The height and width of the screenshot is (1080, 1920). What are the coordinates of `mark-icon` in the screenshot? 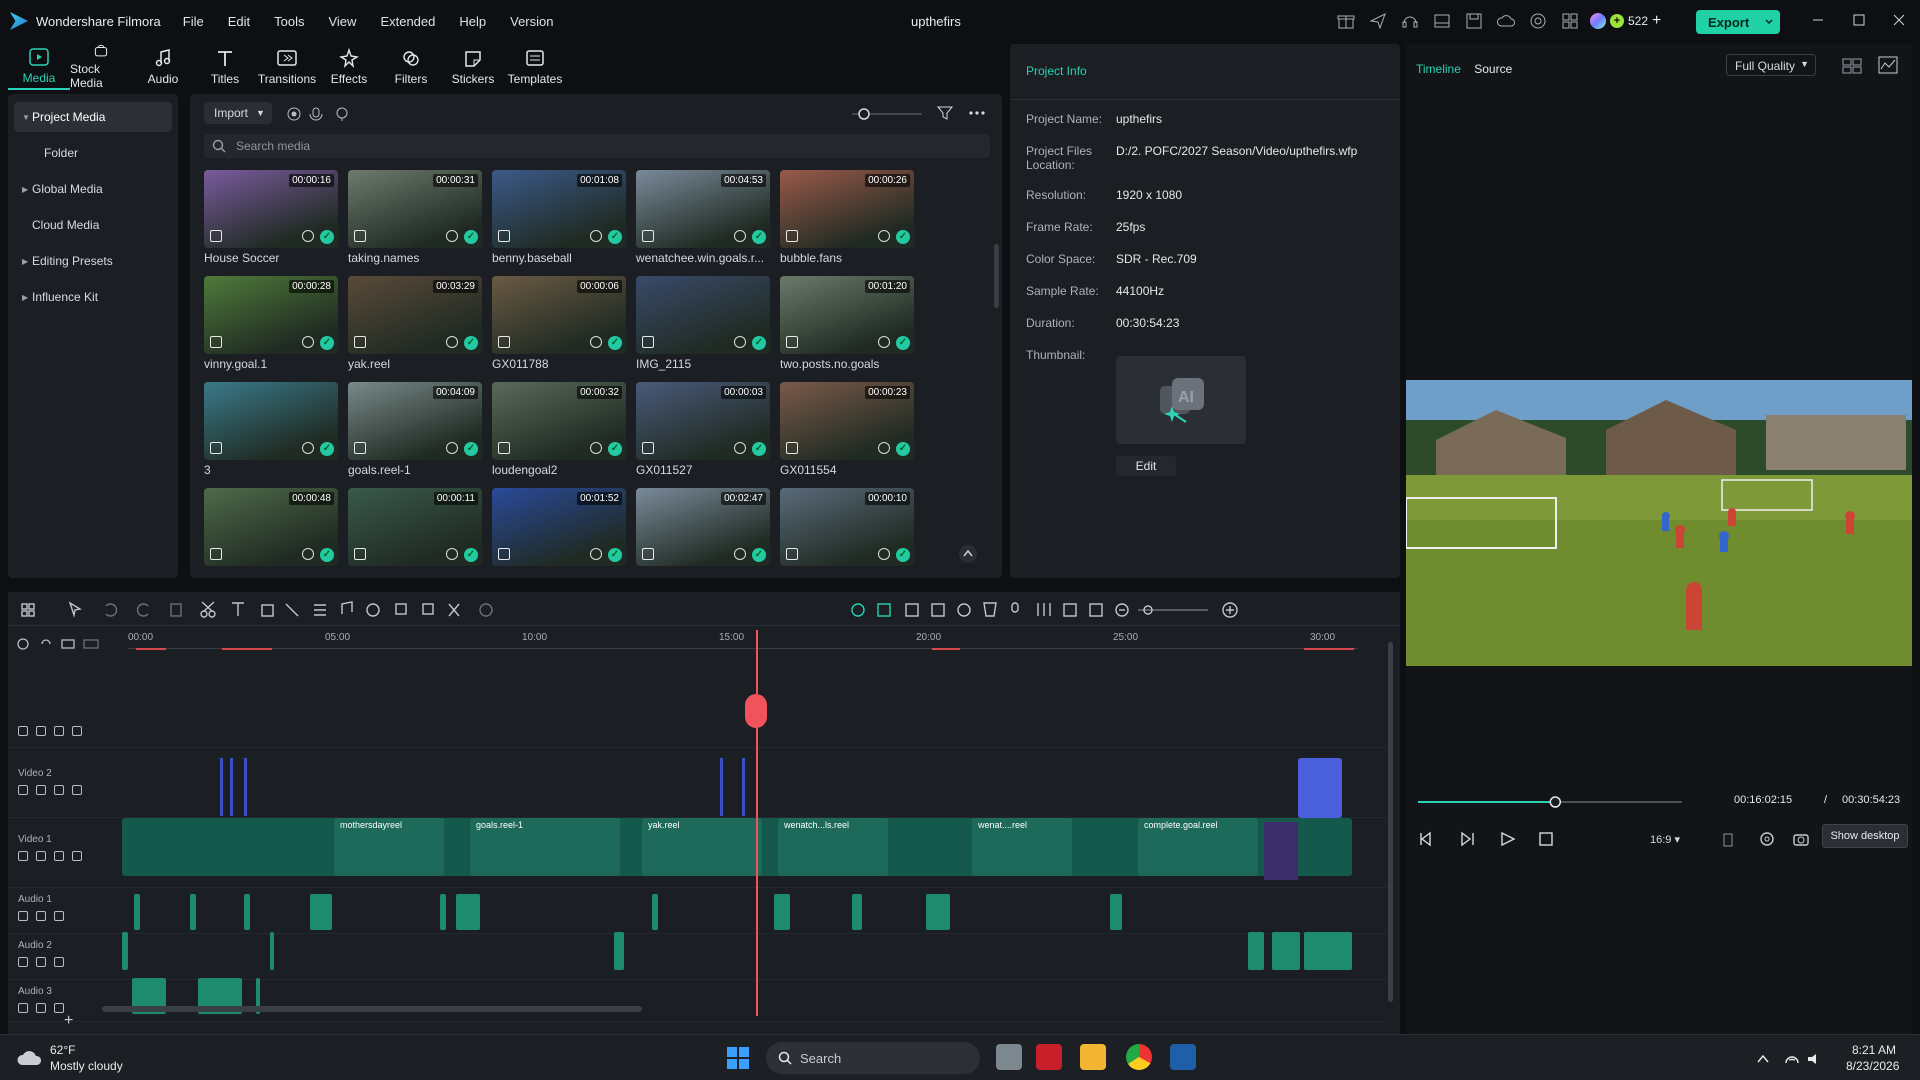 It's located at (1728, 840).